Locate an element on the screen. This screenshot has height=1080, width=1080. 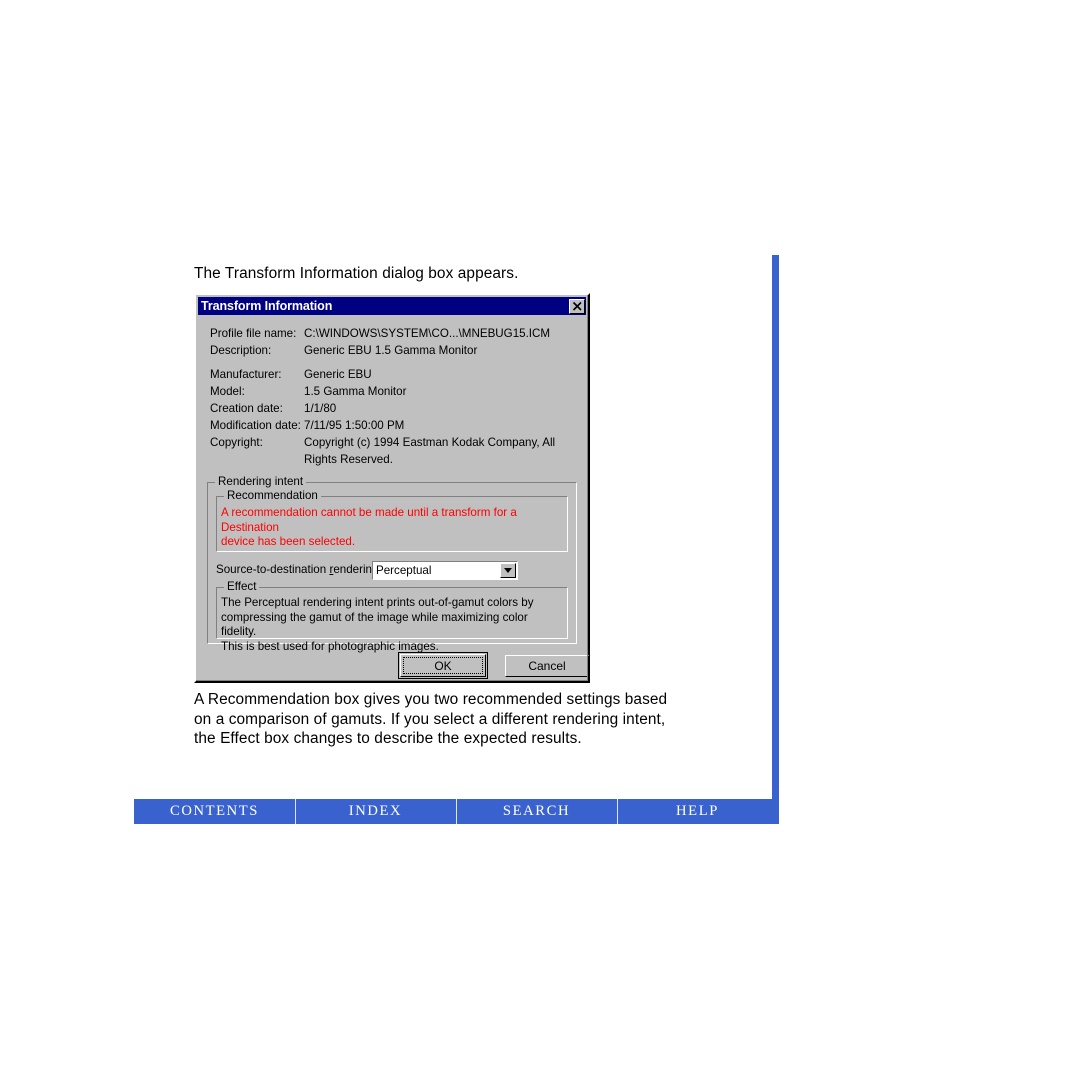
info-value: Generic EBU 1.5 Gamma Monitor is located at coordinates (391, 350).